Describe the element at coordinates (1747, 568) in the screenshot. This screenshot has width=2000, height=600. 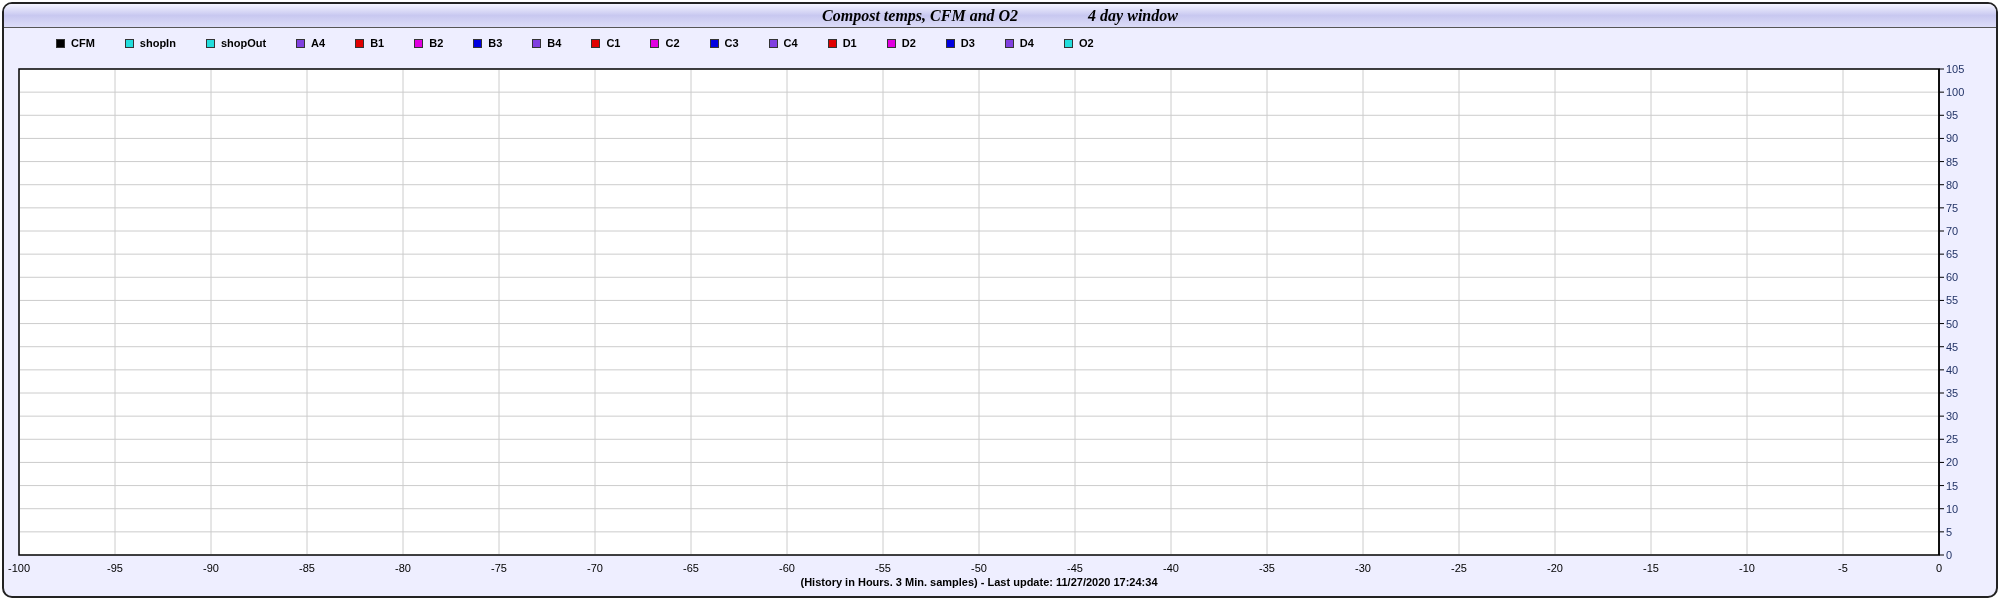
I see `x-tick-label: -10` at that location.